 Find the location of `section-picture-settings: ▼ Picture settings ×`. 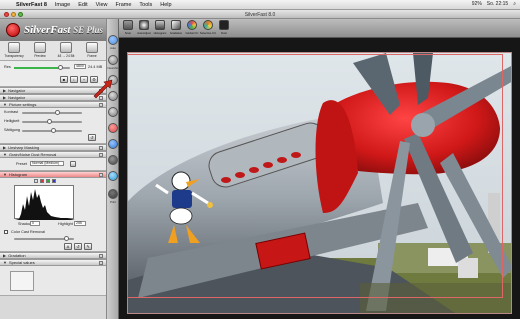

section-picture-settings: ▼ Picture settings × is located at coordinates (53, 104).